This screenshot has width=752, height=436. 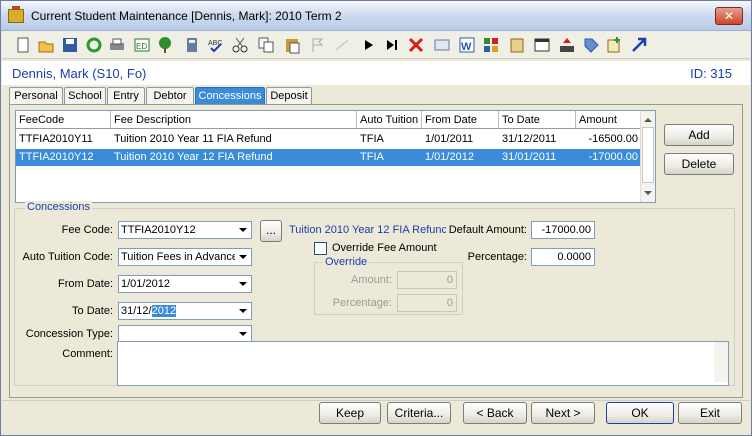 I want to click on tree-icon, so click(x=165, y=45).